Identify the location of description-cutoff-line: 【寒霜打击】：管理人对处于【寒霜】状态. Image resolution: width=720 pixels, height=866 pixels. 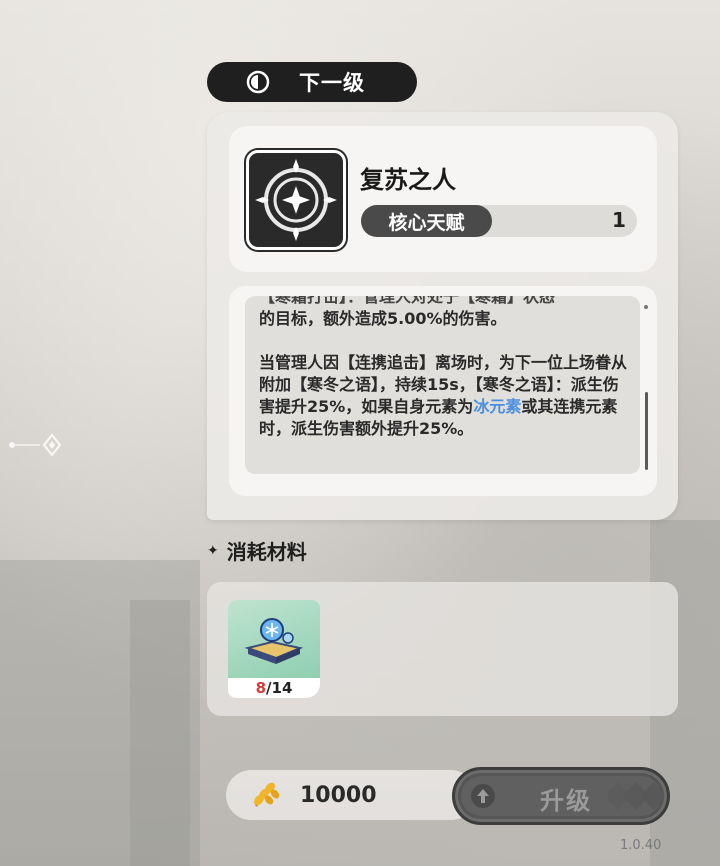
(407, 301).